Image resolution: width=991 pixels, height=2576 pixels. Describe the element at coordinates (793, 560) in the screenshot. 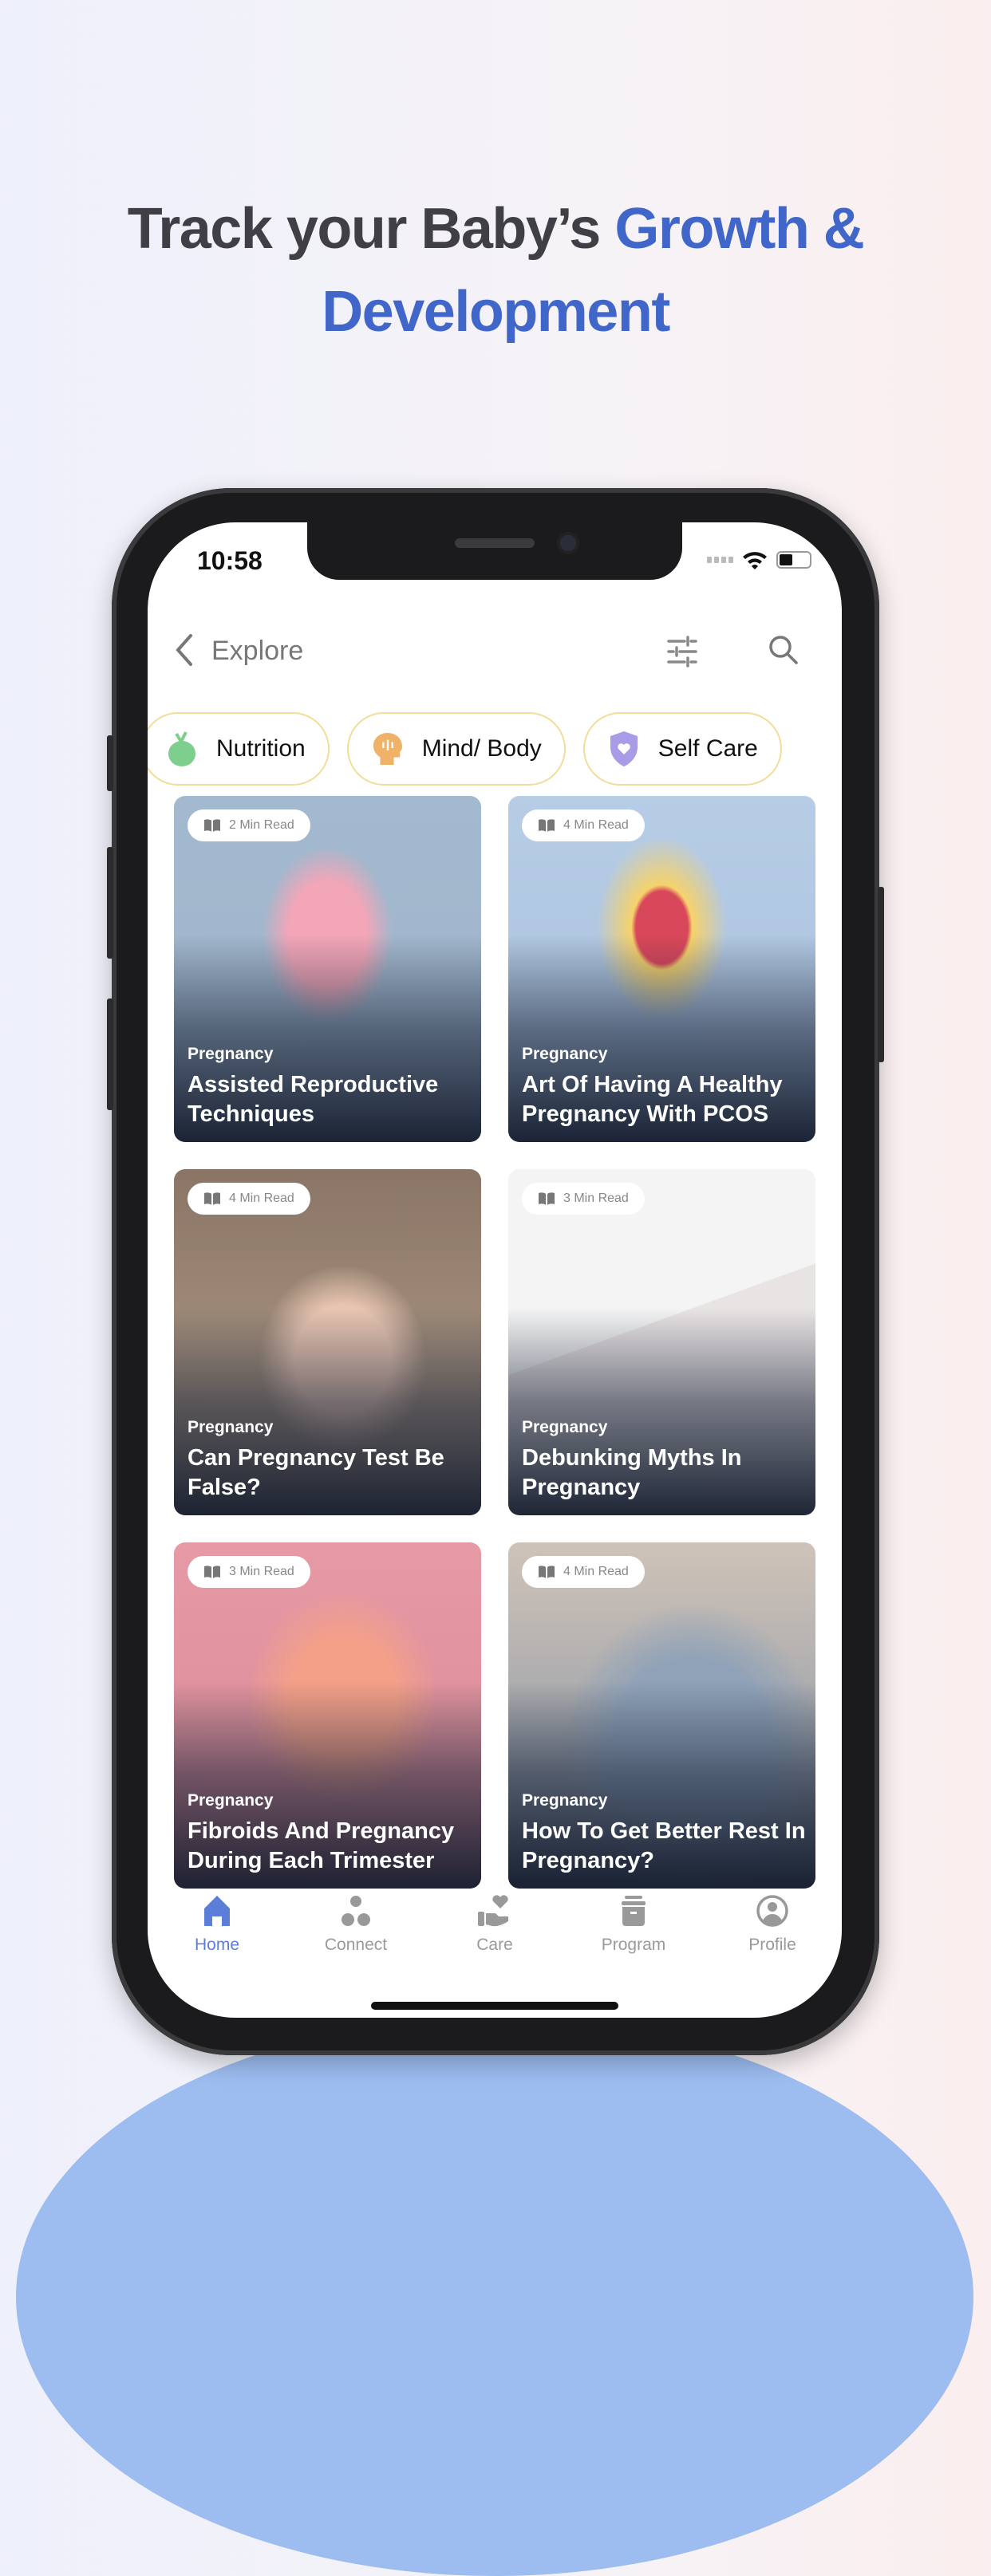

I see `battery-icon` at that location.